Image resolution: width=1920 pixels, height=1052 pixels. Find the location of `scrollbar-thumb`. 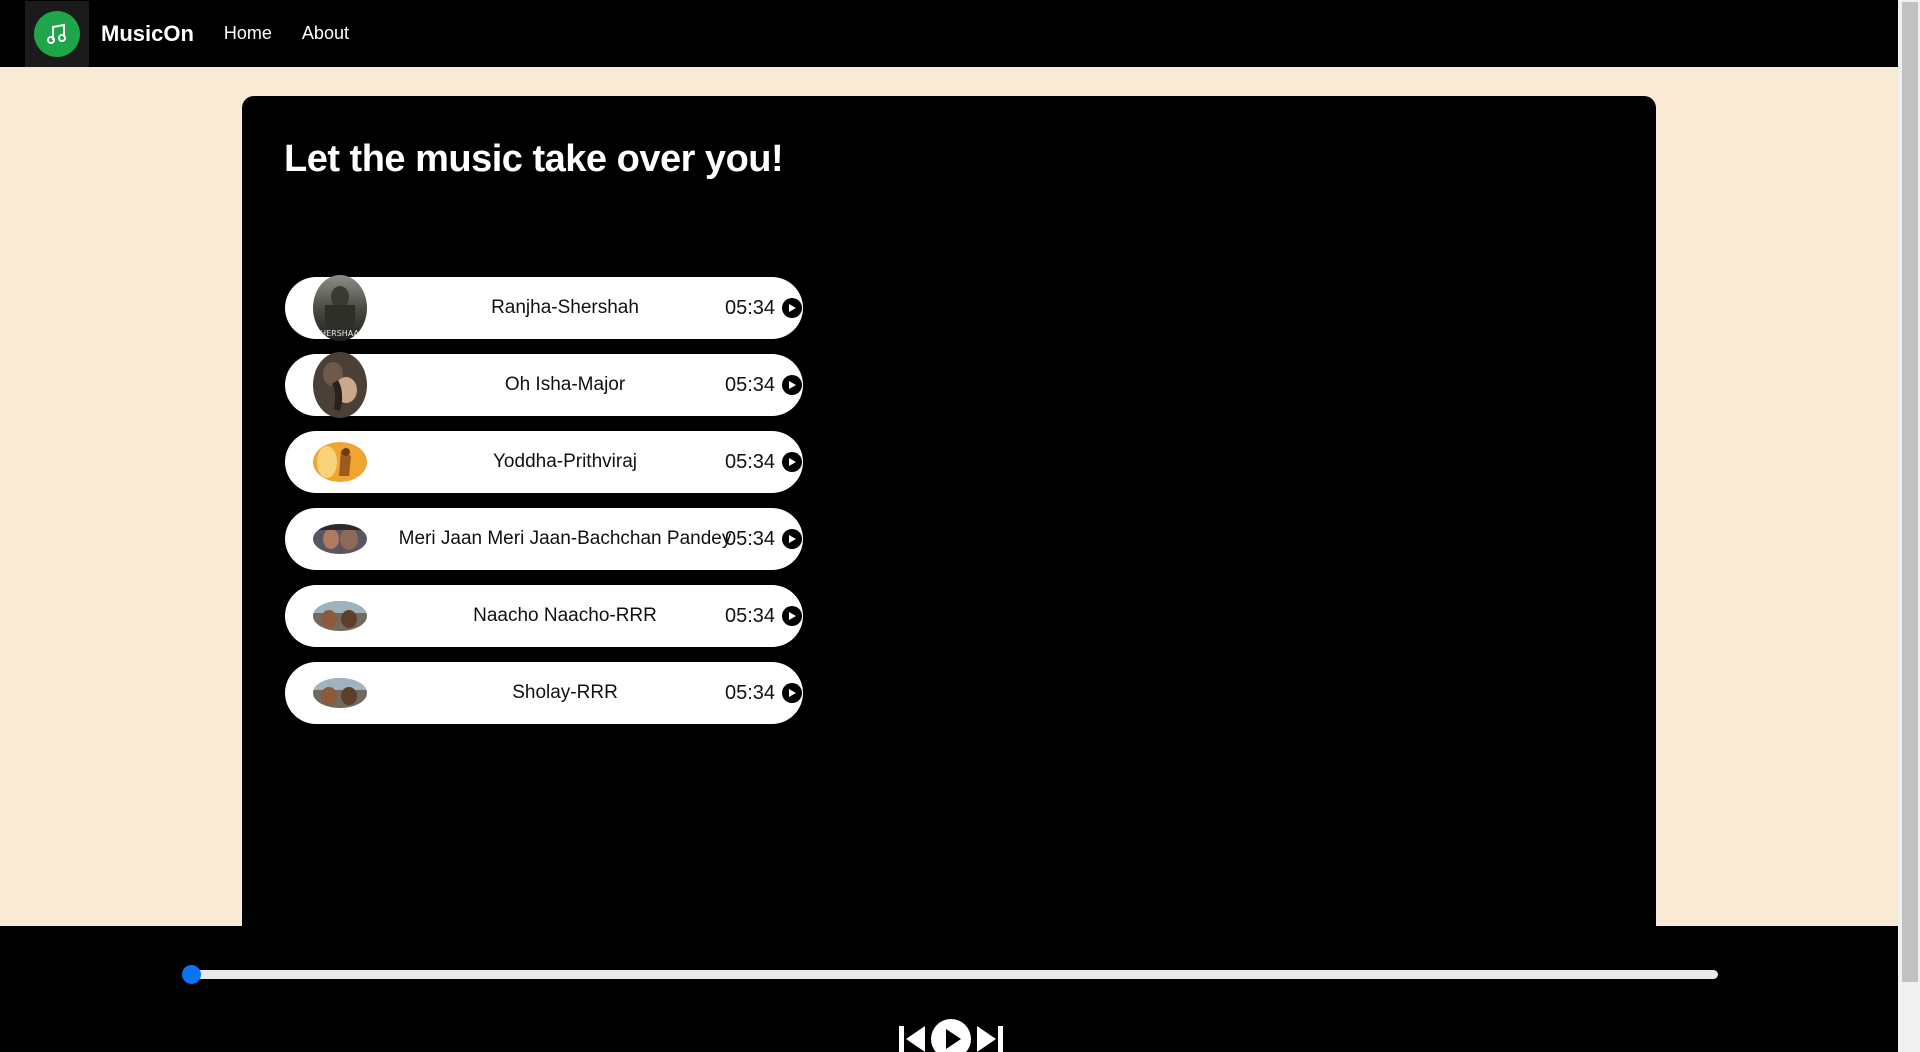

scrollbar-thumb is located at coordinates (1910, 492).